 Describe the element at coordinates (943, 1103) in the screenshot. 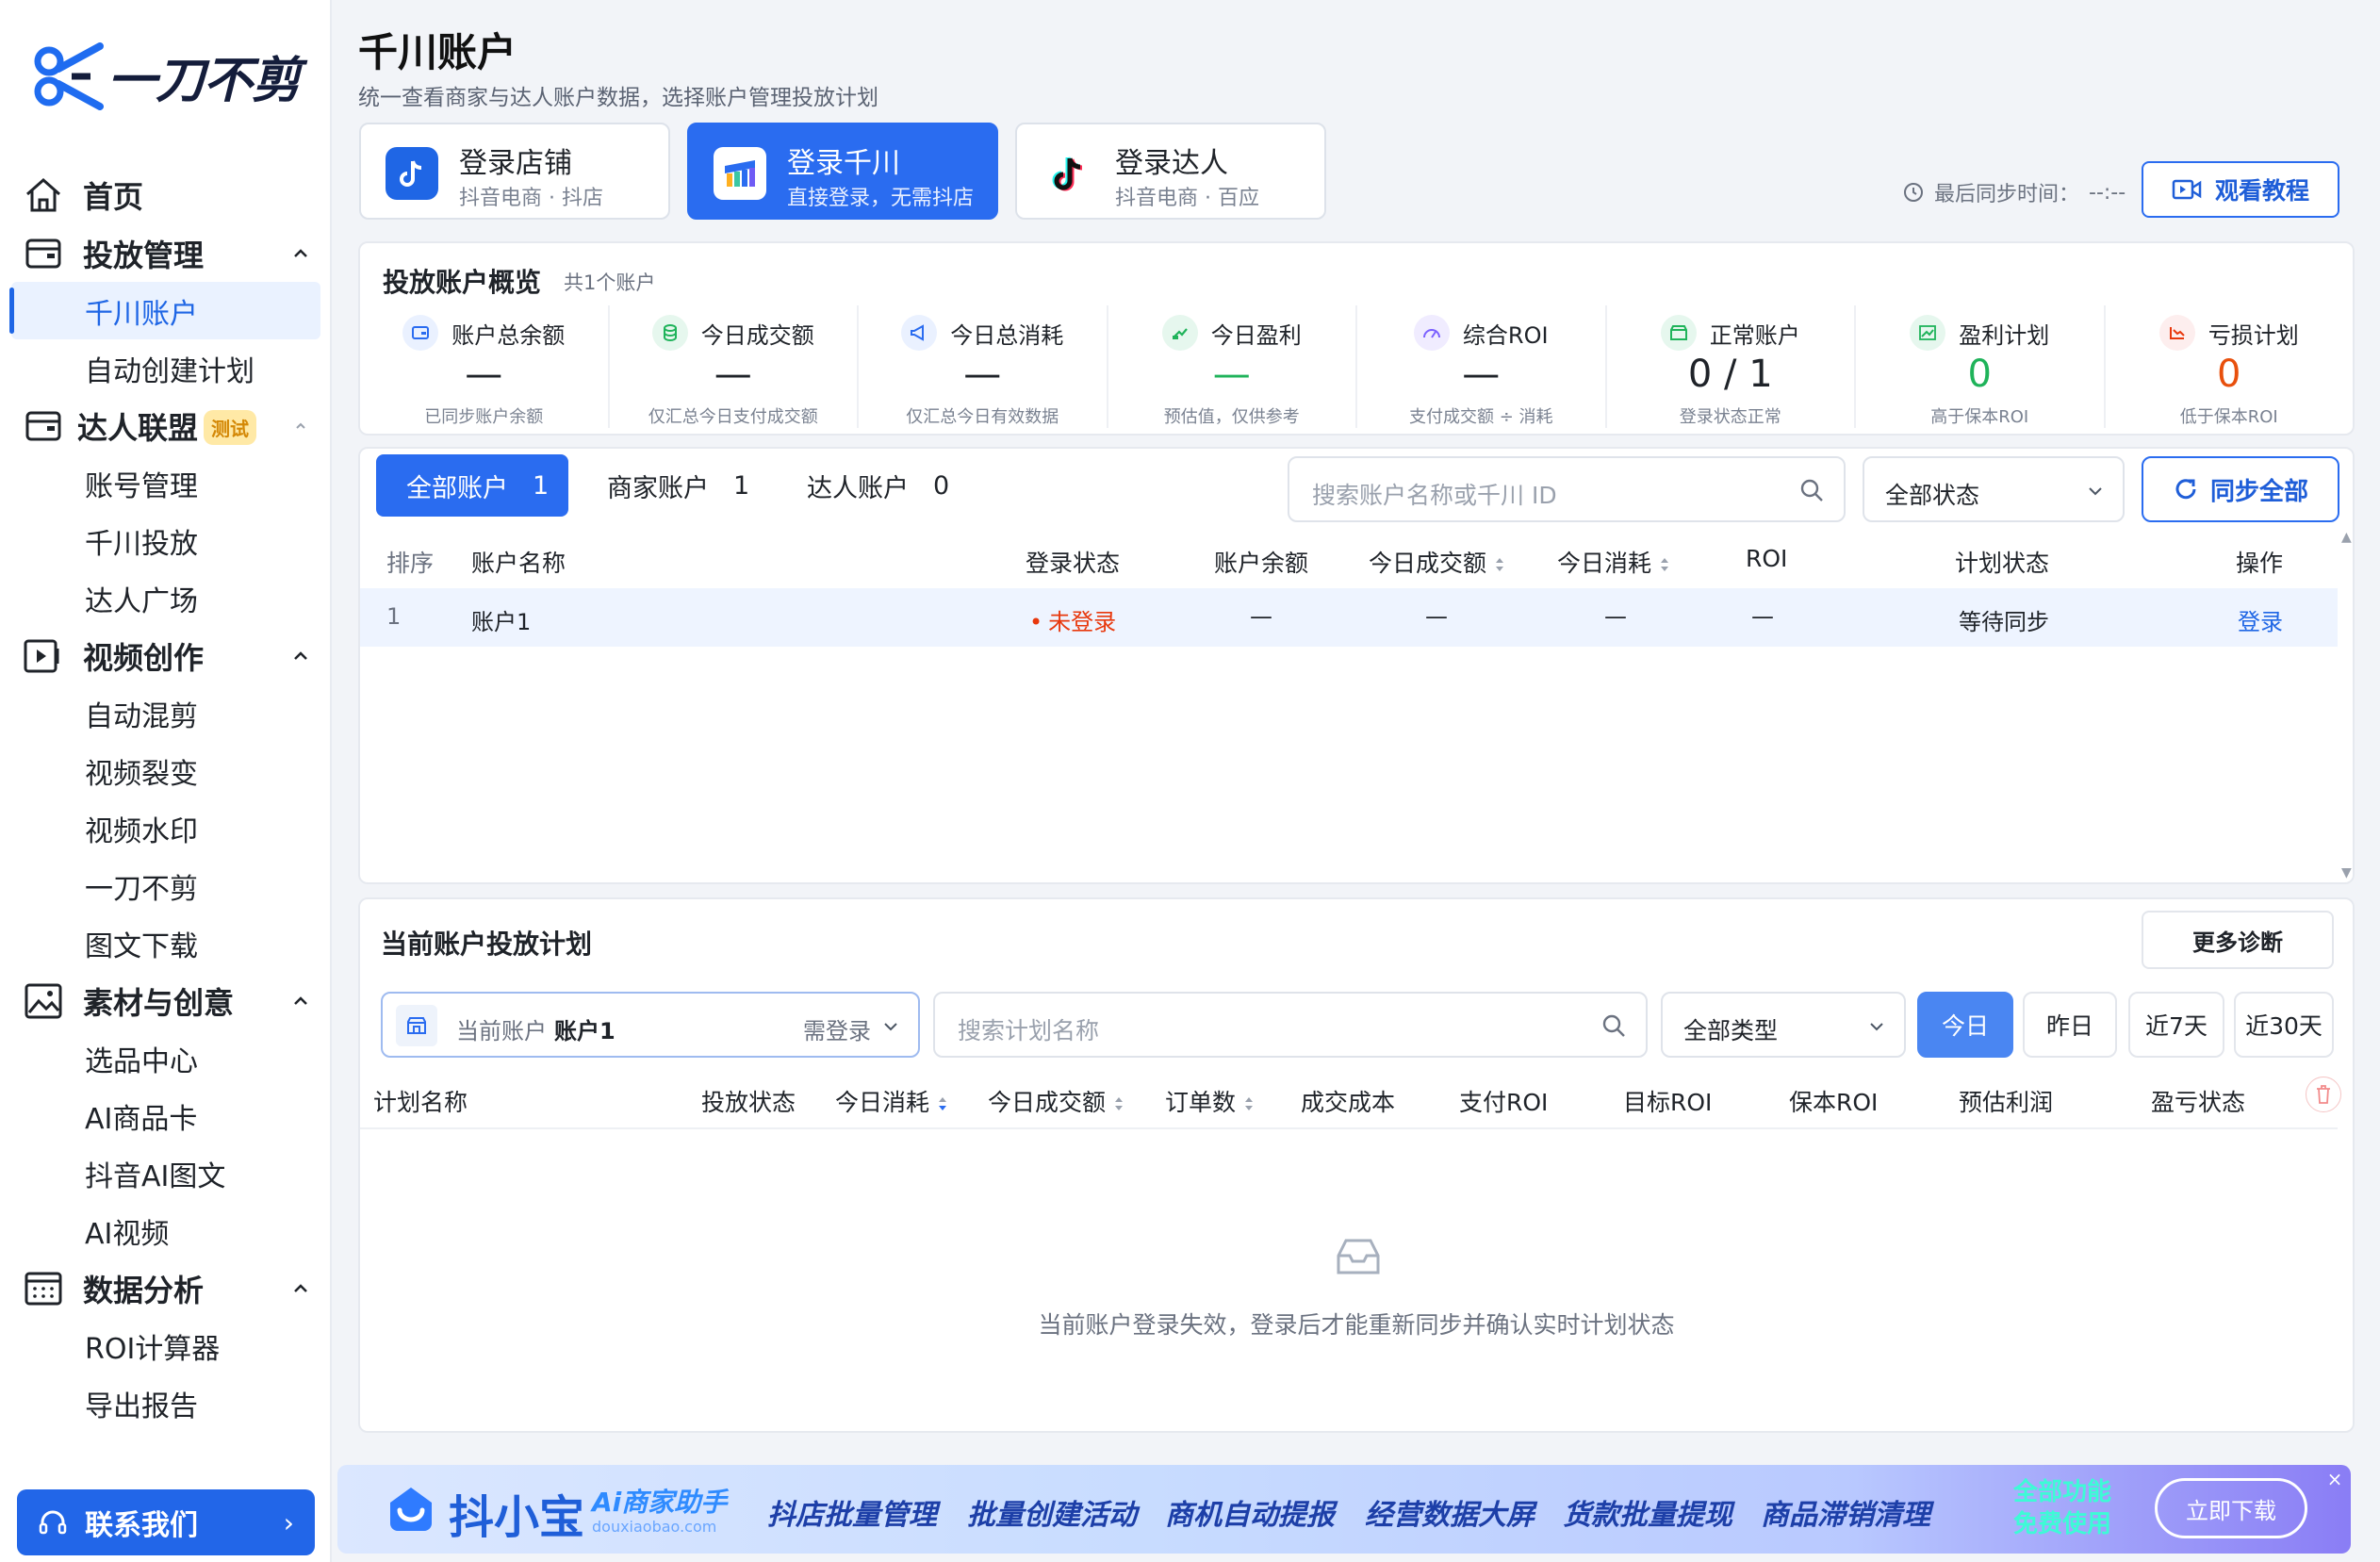

I see `sort-icon` at that location.